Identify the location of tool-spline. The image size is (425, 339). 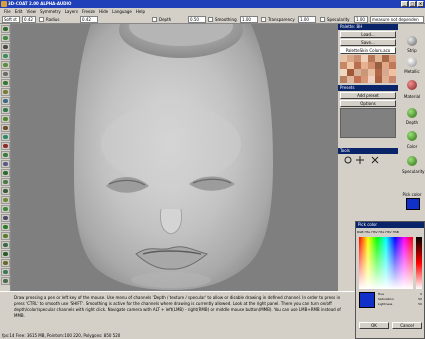
(5, 209).